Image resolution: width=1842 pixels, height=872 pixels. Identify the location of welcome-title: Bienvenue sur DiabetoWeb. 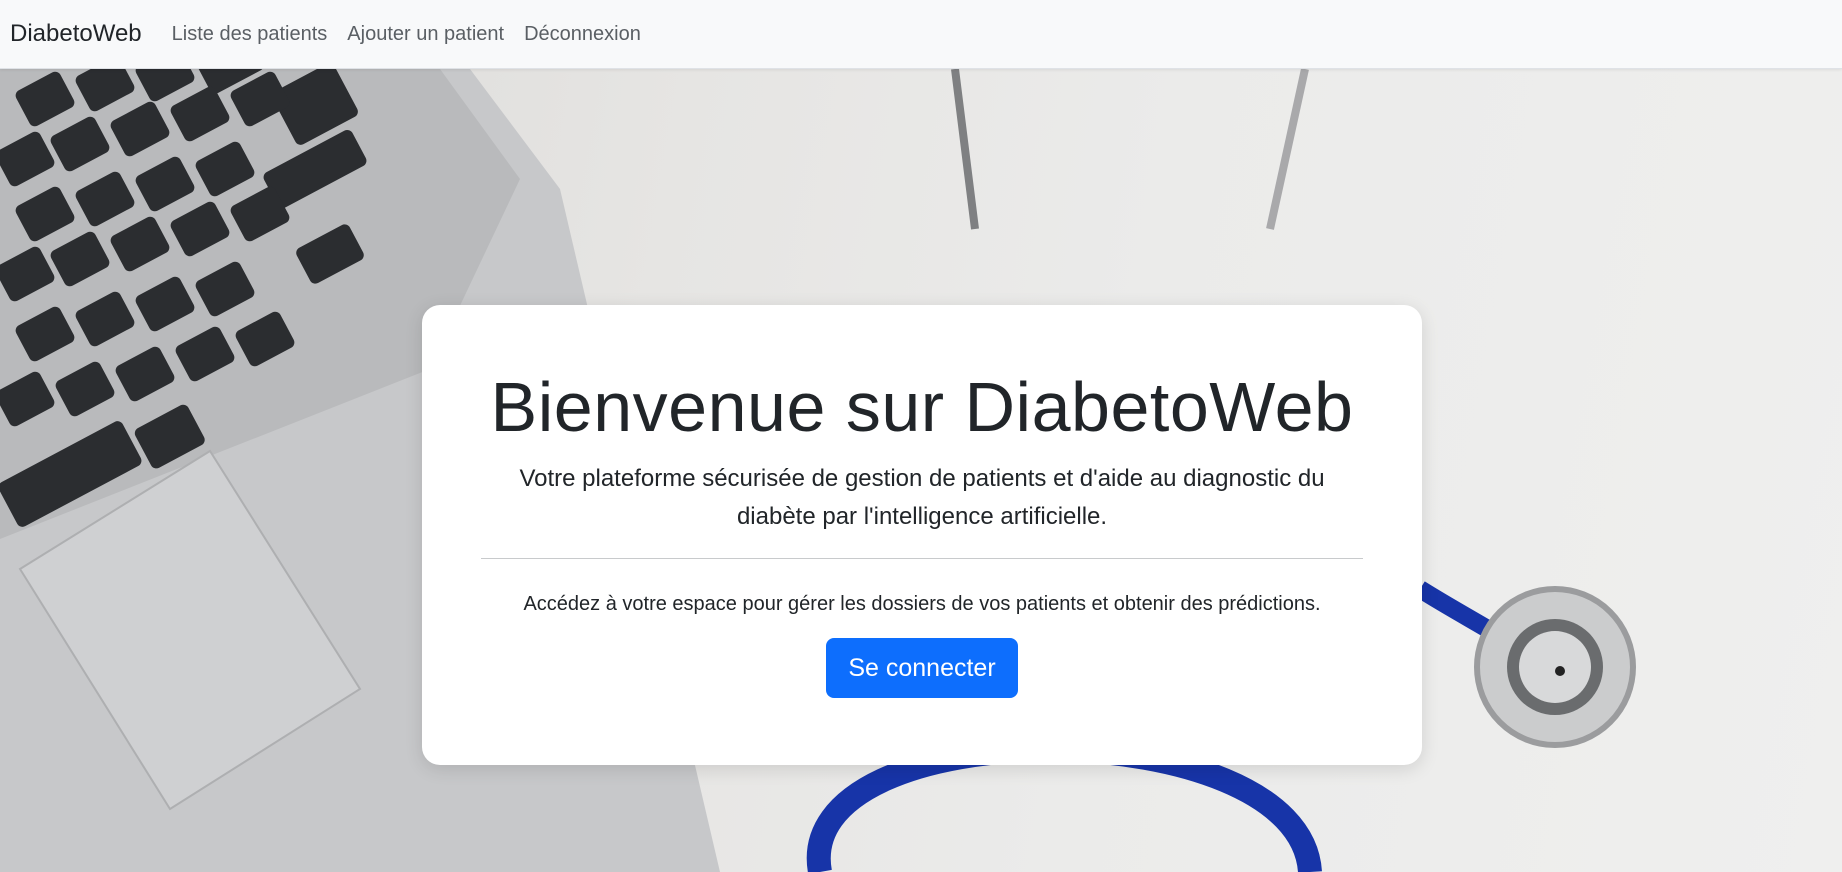
(922, 407).